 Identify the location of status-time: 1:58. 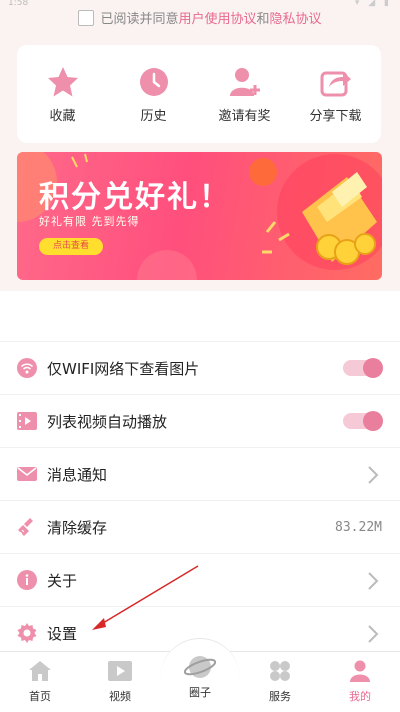
(18, 4).